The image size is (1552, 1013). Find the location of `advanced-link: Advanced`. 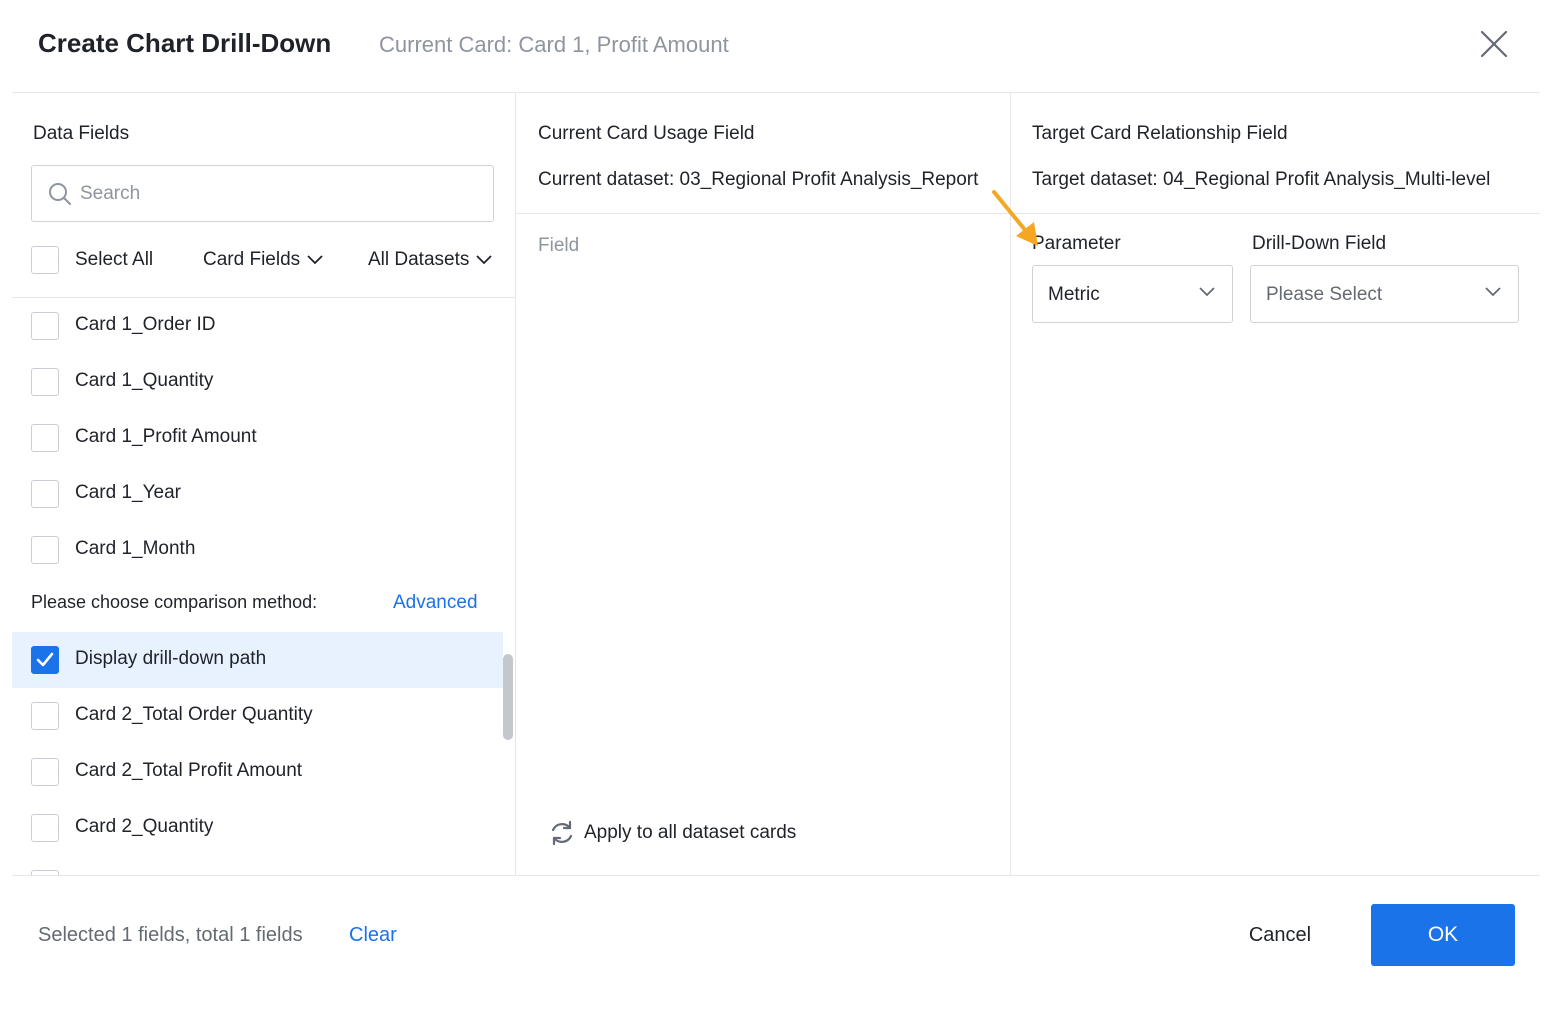

advanced-link: Advanced is located at coordinates (435, 603).